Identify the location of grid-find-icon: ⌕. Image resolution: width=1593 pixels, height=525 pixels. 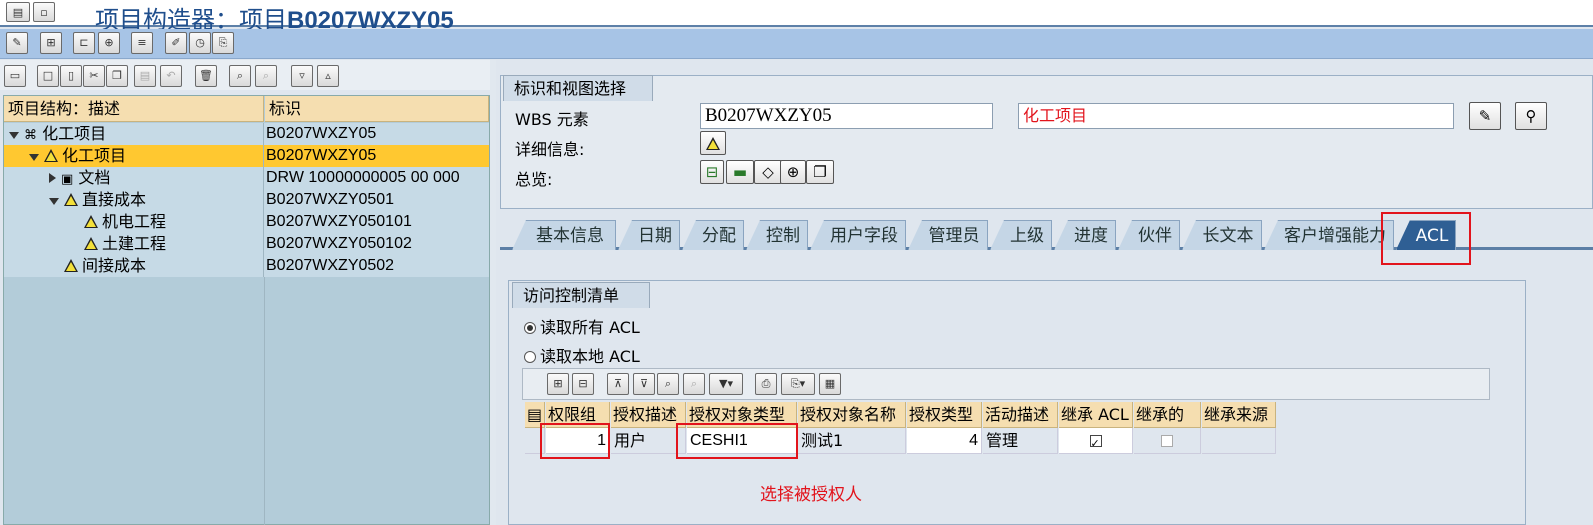
(668, 384).